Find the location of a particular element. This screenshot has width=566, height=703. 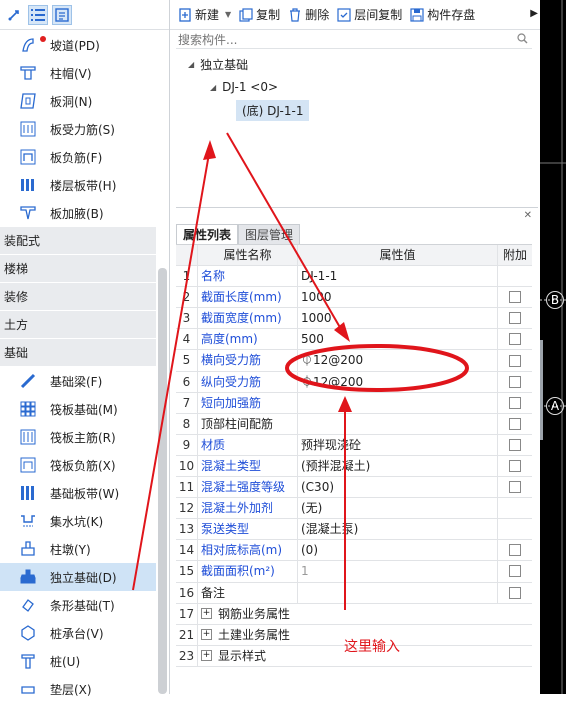

property-row: 5 横向受力筋 ⏀12@200 is located at coordinates (354, 361).